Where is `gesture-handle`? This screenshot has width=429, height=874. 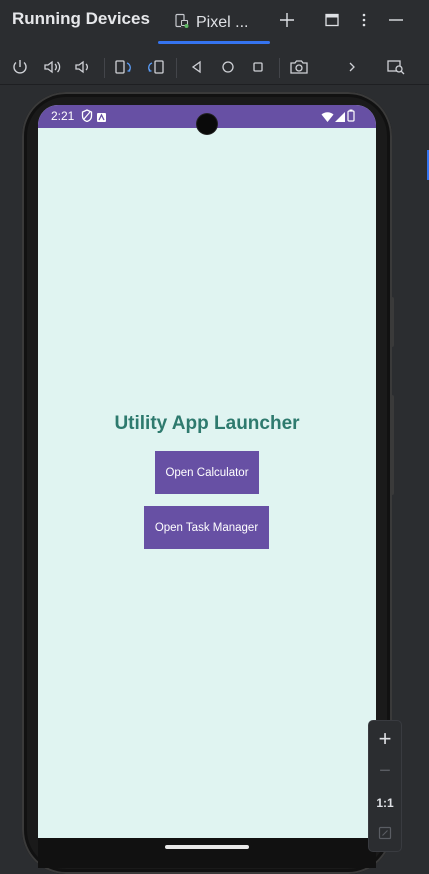 gesture-handle is located at coordinates (207, 847).